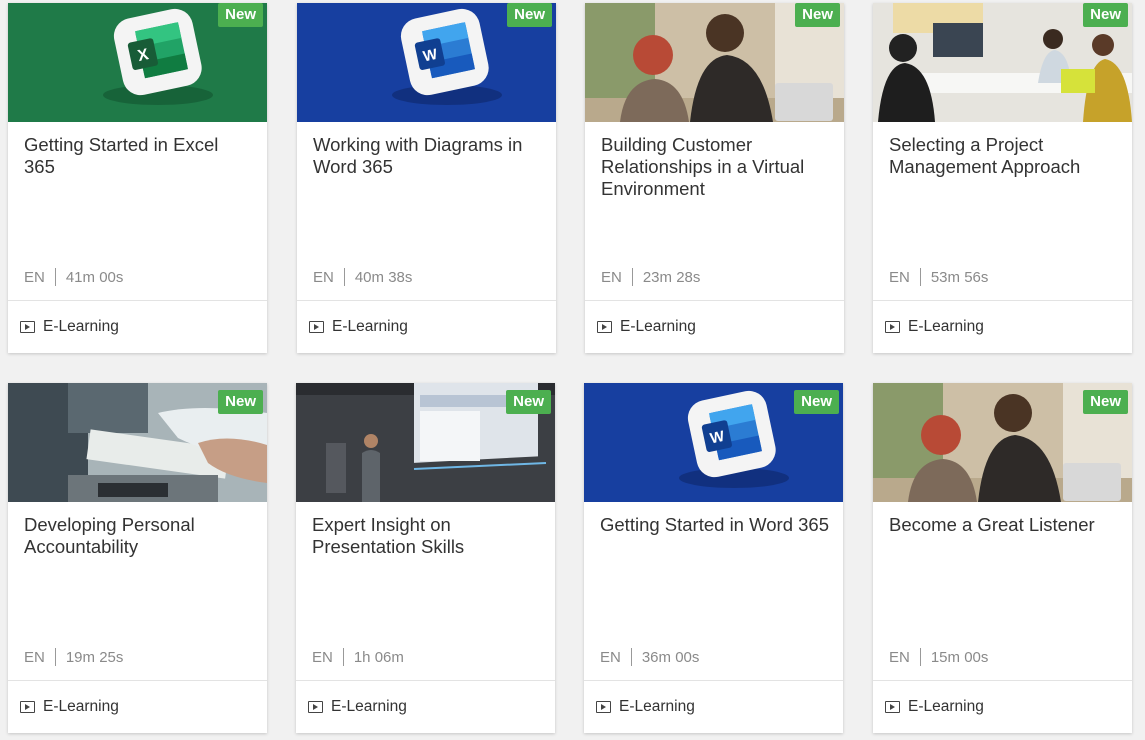  What do you see at coordinates (426, 536) in the screenshot?
I see `course-title: Expert Insight on Presentation Skills` at bounding box center [426, 536].